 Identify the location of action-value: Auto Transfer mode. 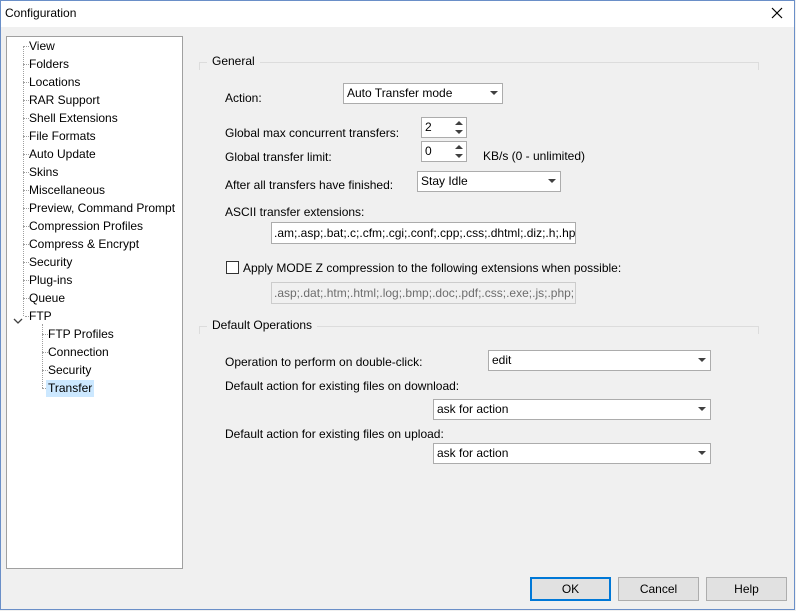
(400, 93).